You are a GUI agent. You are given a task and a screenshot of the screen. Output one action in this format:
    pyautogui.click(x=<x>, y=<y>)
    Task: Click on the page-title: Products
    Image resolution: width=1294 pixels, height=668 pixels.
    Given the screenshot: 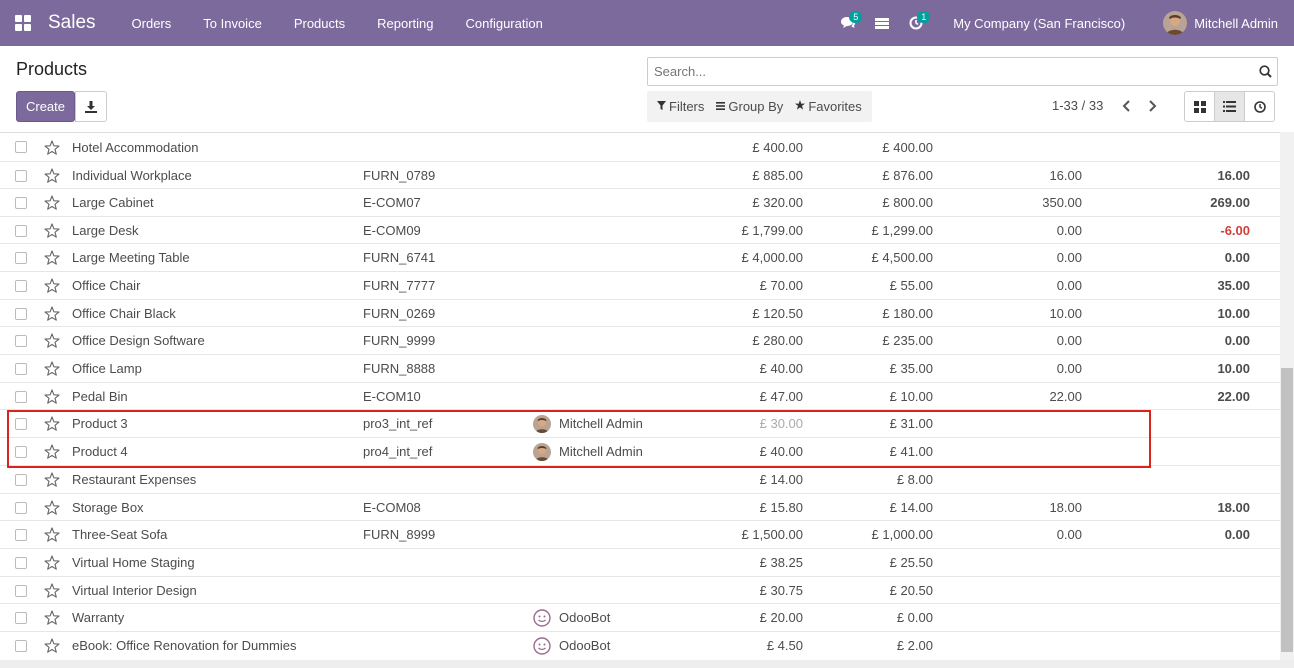 What is the action you would take?
    pyautogui.click(x=52, y=69)
    